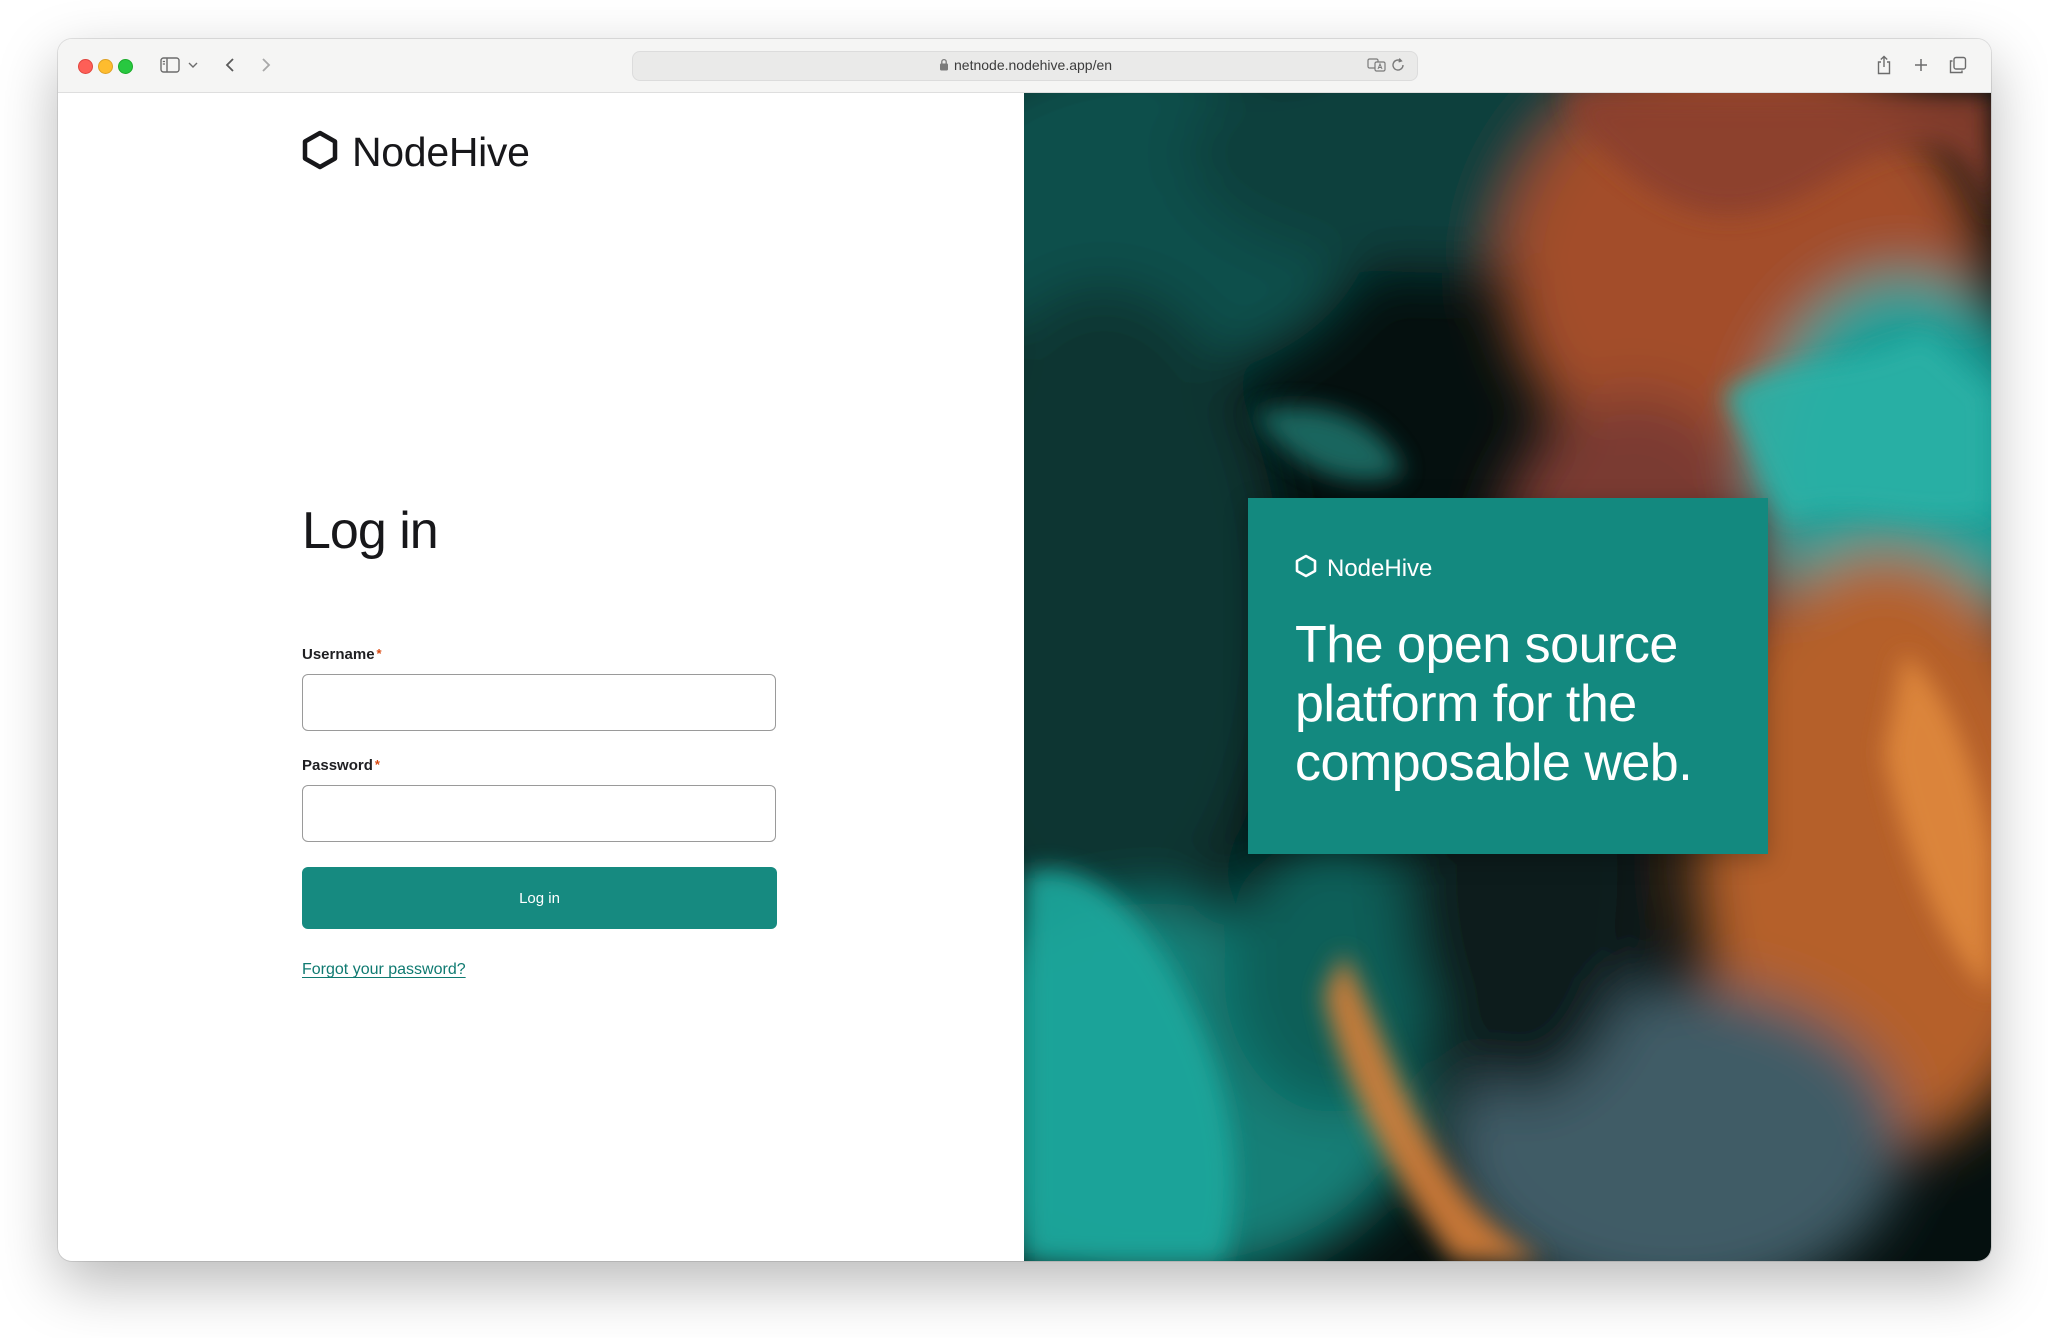 This screenshot has height=1338, width=2048. Describe the element at coordinates (266, 65) in the screenshot. I see `forward-icon` at that location.